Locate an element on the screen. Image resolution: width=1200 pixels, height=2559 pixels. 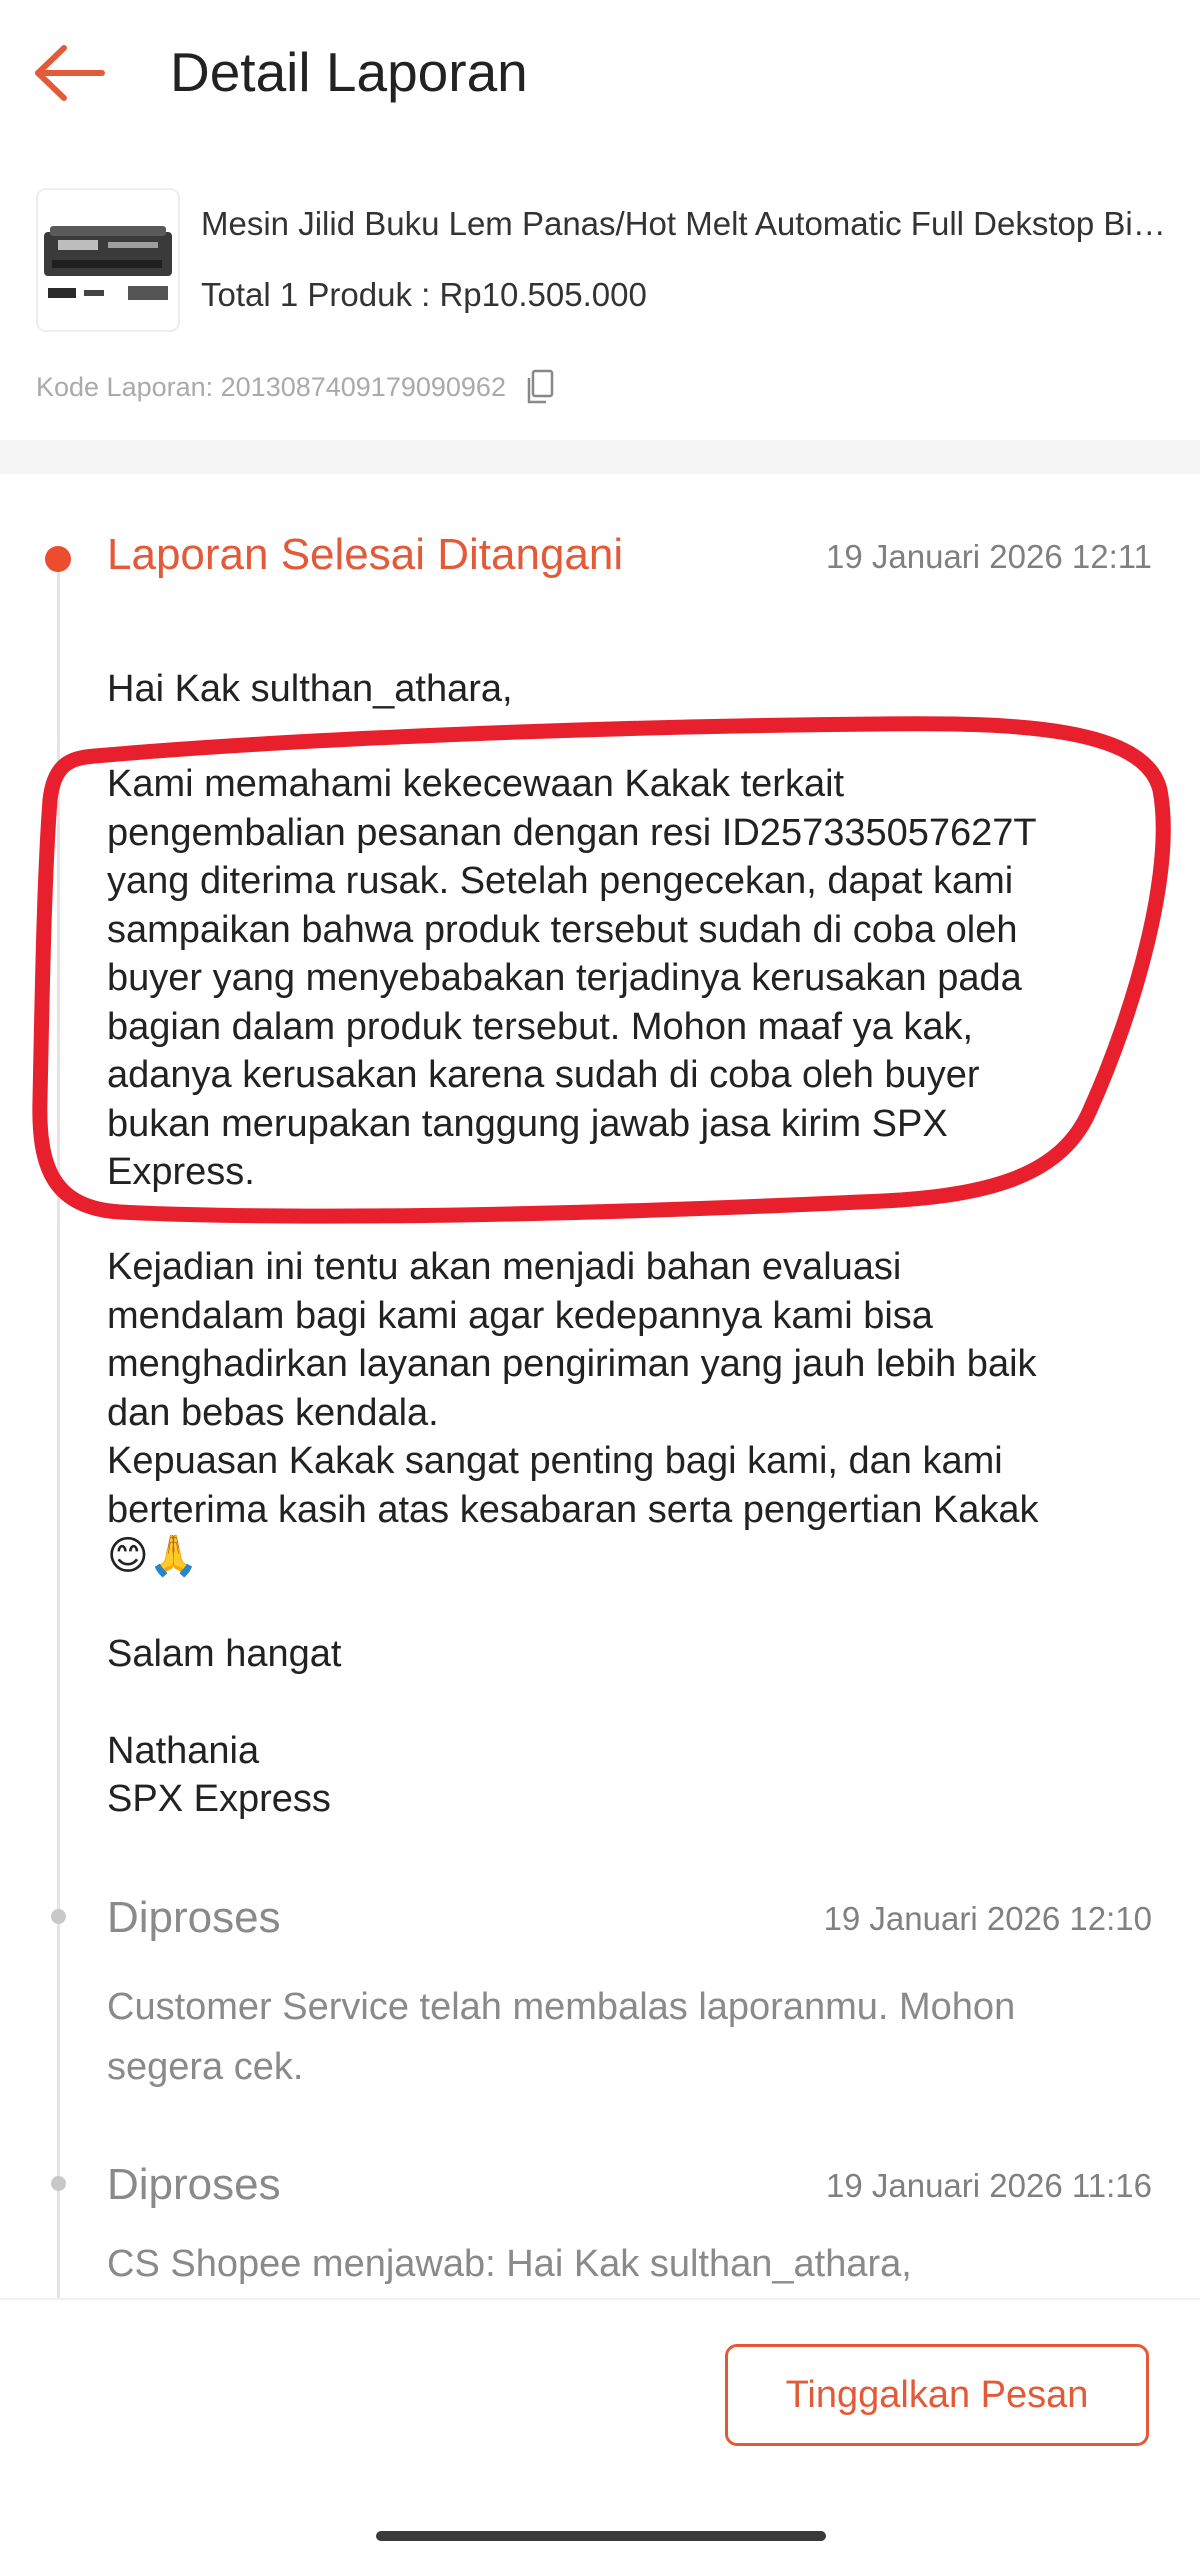
back-button is located at coordinates (70, 73).